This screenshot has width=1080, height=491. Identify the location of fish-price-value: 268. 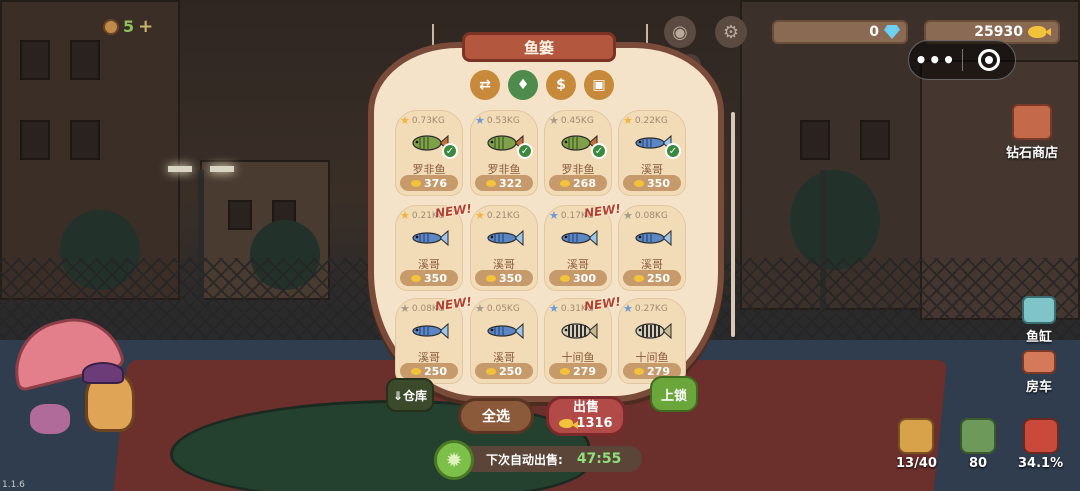
(584, 183).